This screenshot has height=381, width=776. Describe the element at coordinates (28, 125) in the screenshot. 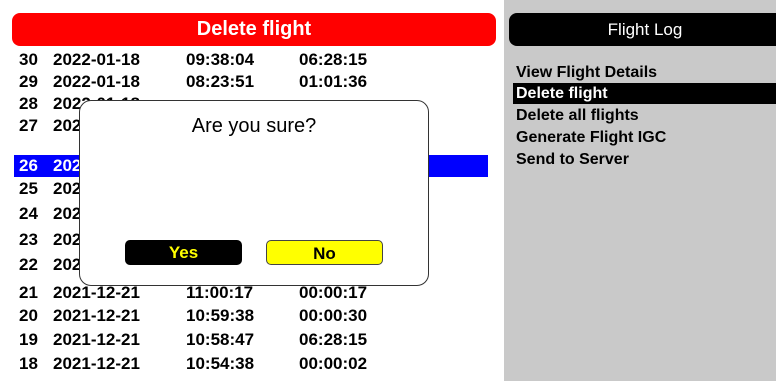

I see `flight-number: 27` at that location.